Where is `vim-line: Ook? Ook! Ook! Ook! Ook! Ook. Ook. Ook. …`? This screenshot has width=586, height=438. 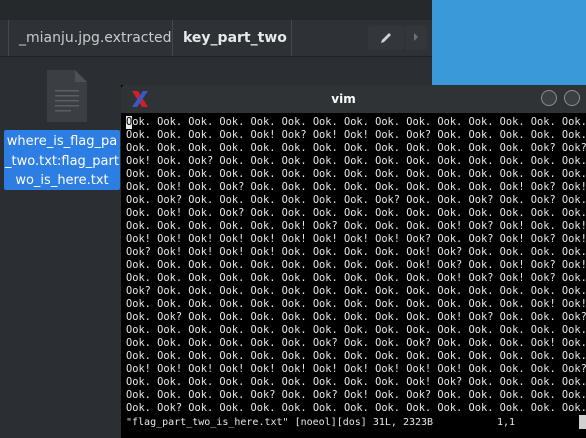
vim-line: Ook? Ook! Ook! Ook! Ook! Ook. Ook. Ook. … is located at coordinates (356, 252).